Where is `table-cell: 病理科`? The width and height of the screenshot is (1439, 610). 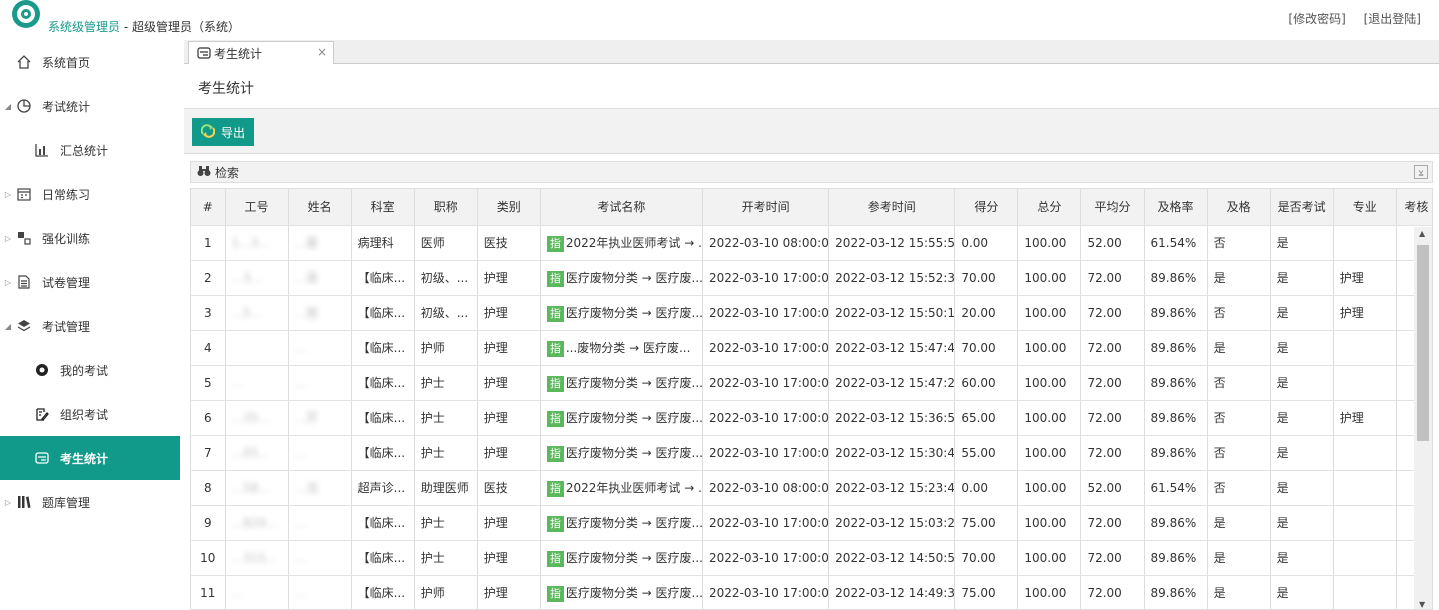
table-cell: 病理科 is located at coordinates (383, 243).